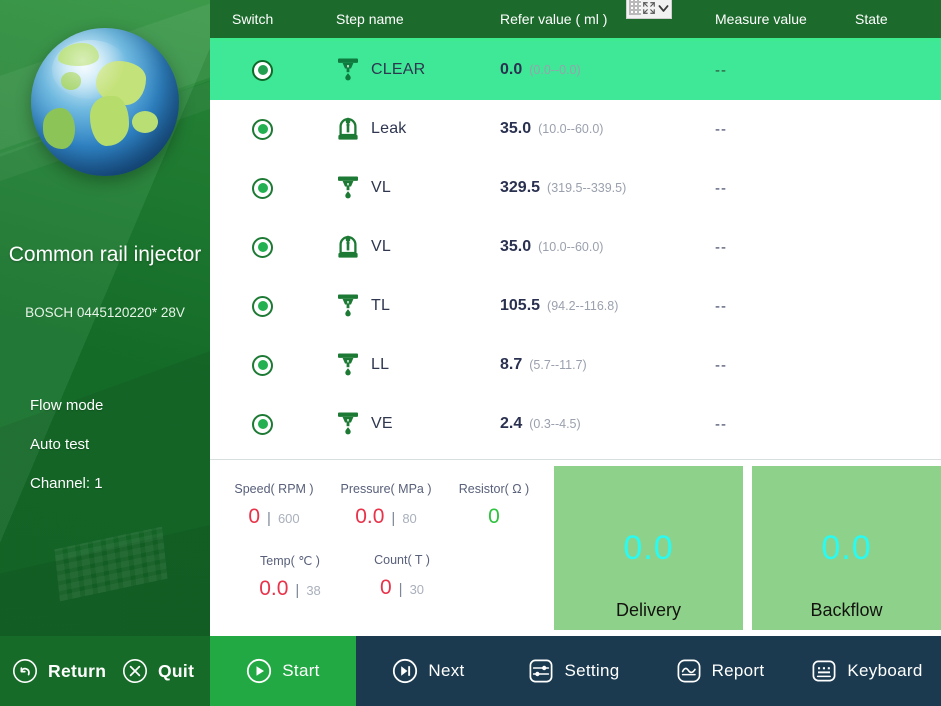 The height and width of the screenshot is (706, 941). I want to click on row-step-cell: CLEAR, so click(410, 70).